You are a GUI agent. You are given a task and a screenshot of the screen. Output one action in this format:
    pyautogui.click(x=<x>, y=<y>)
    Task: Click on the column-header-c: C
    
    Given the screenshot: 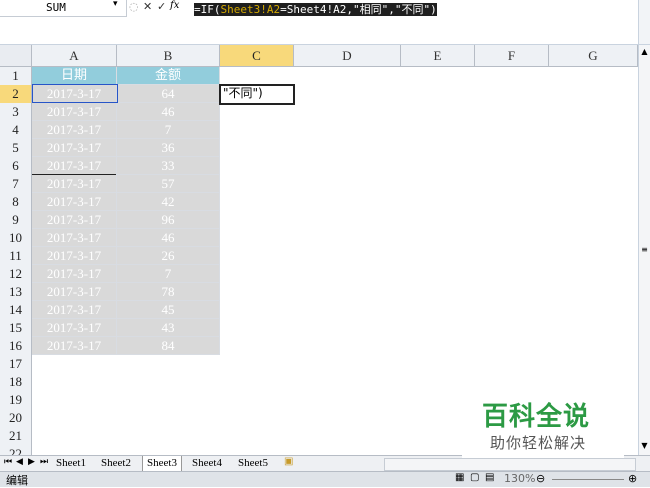 What is the action you would take?
    pyautogui.click(x=257, y=56)
    